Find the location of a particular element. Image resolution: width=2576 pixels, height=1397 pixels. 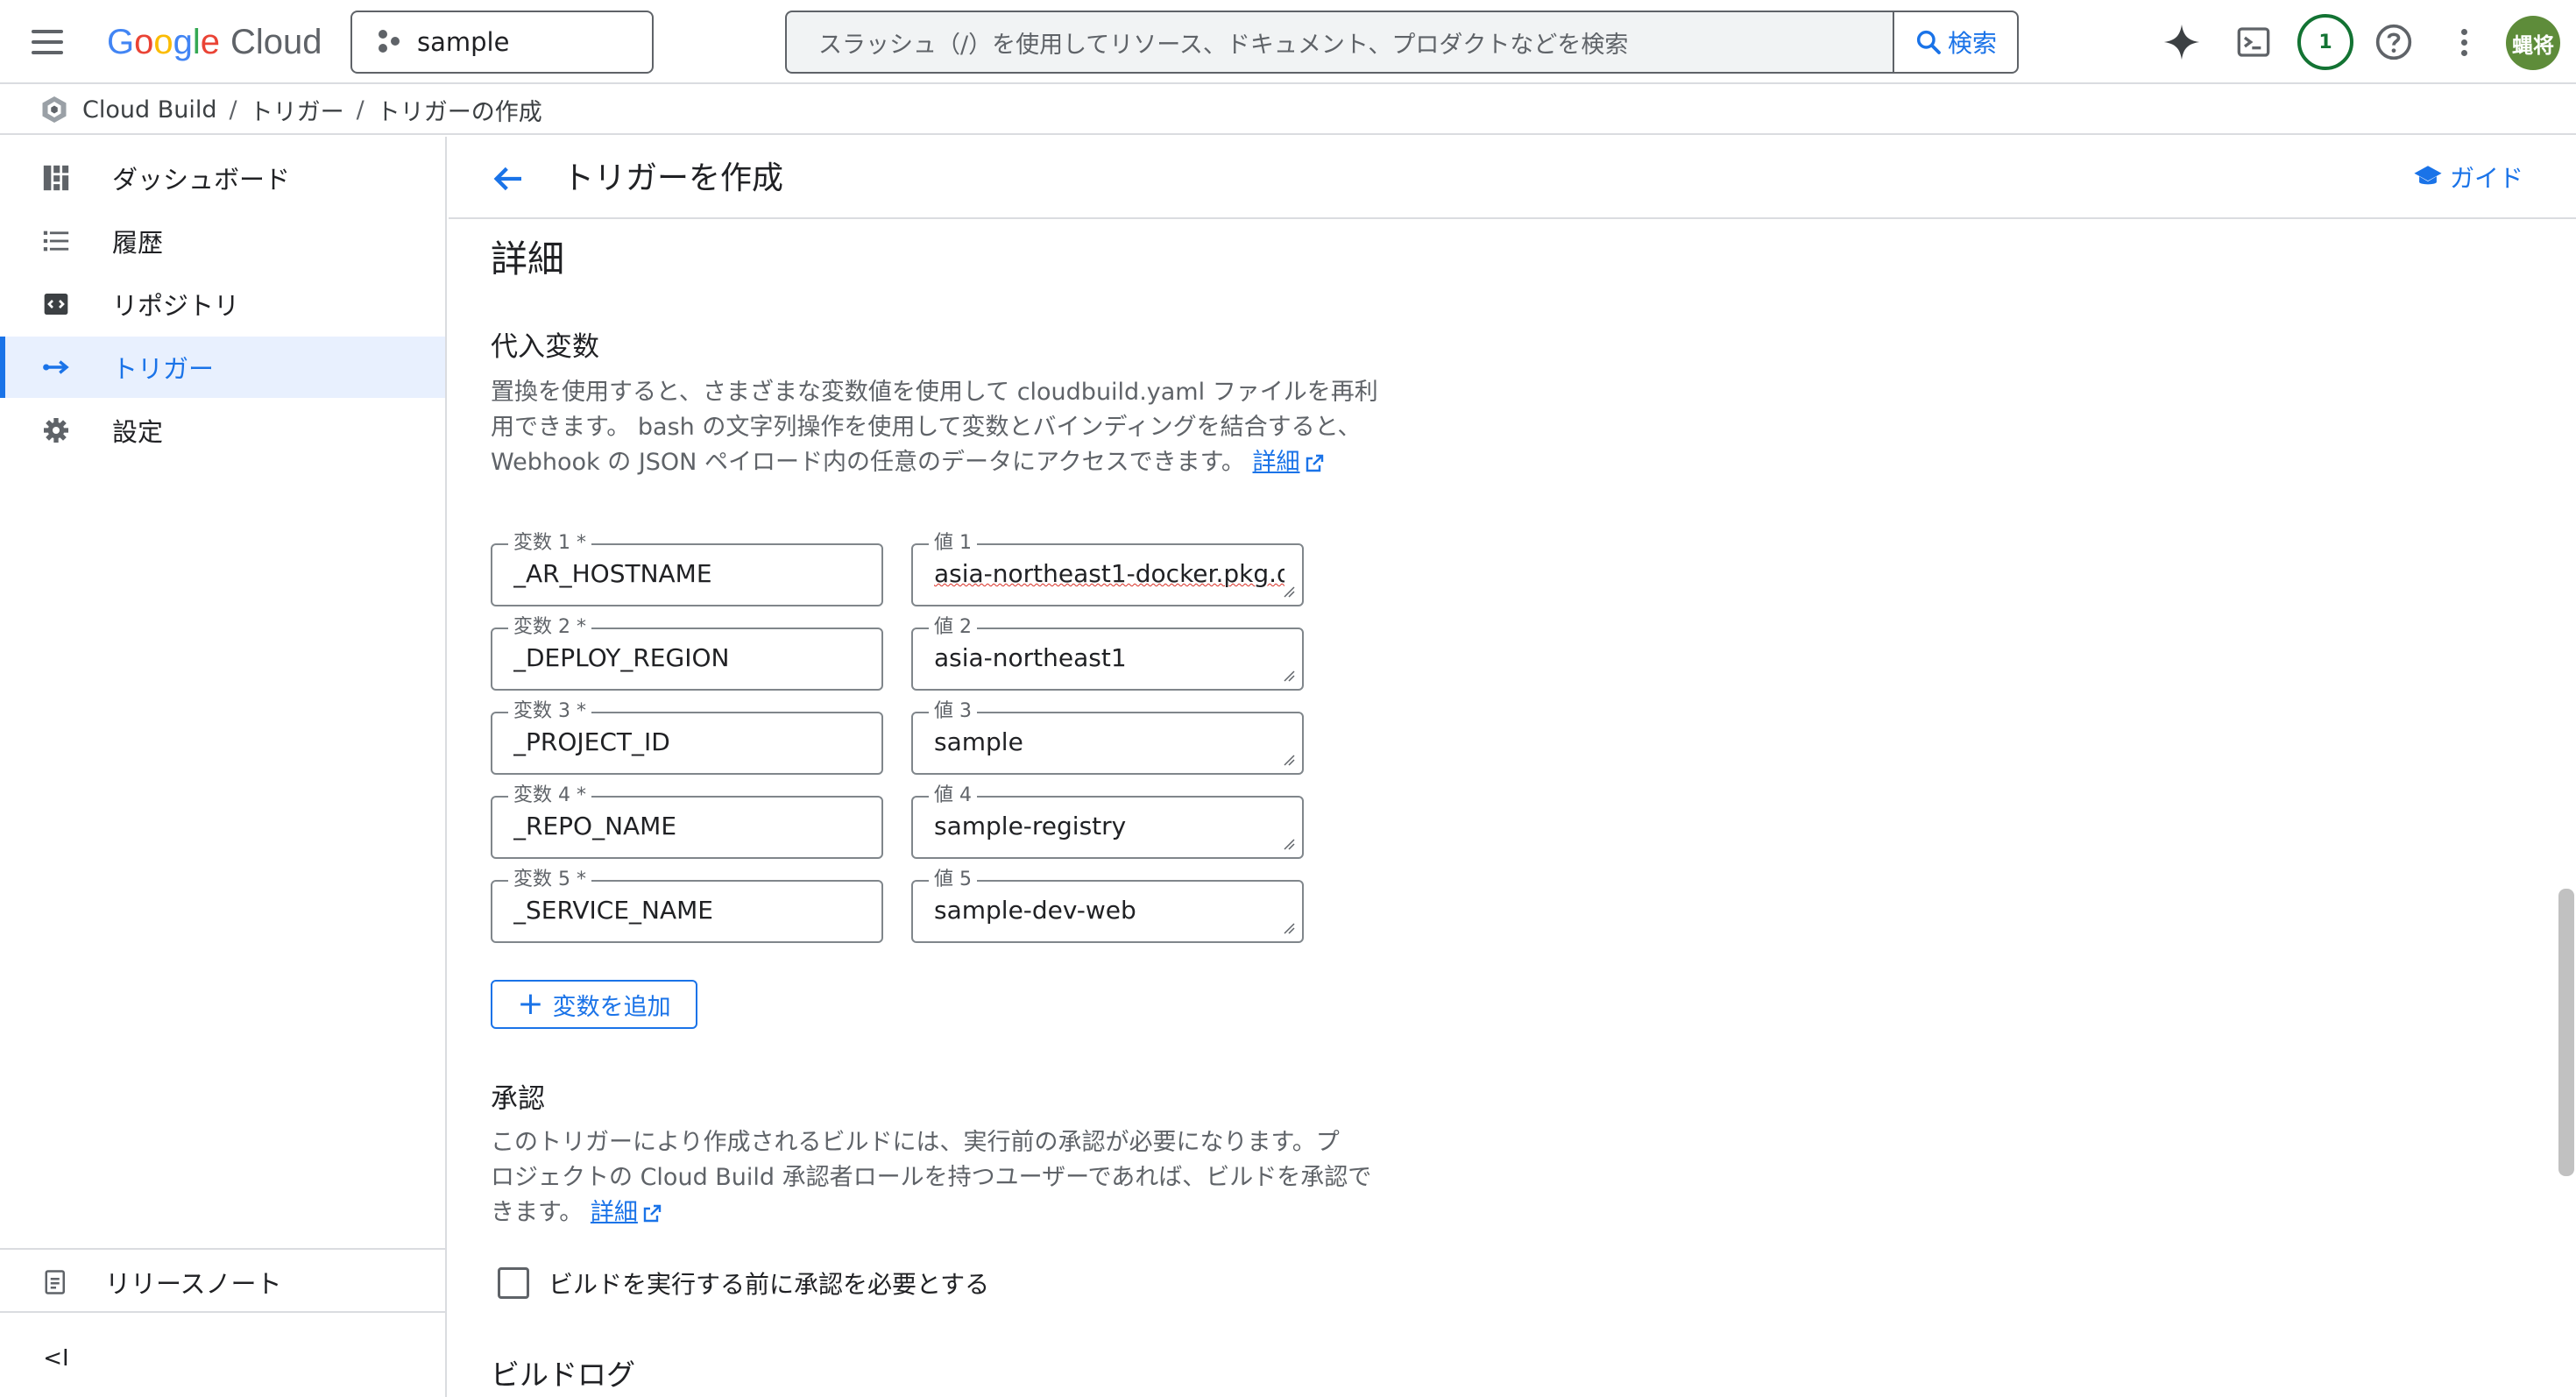

approval-learn-more-link: 詳細 is located at coordinates (614, 1212).